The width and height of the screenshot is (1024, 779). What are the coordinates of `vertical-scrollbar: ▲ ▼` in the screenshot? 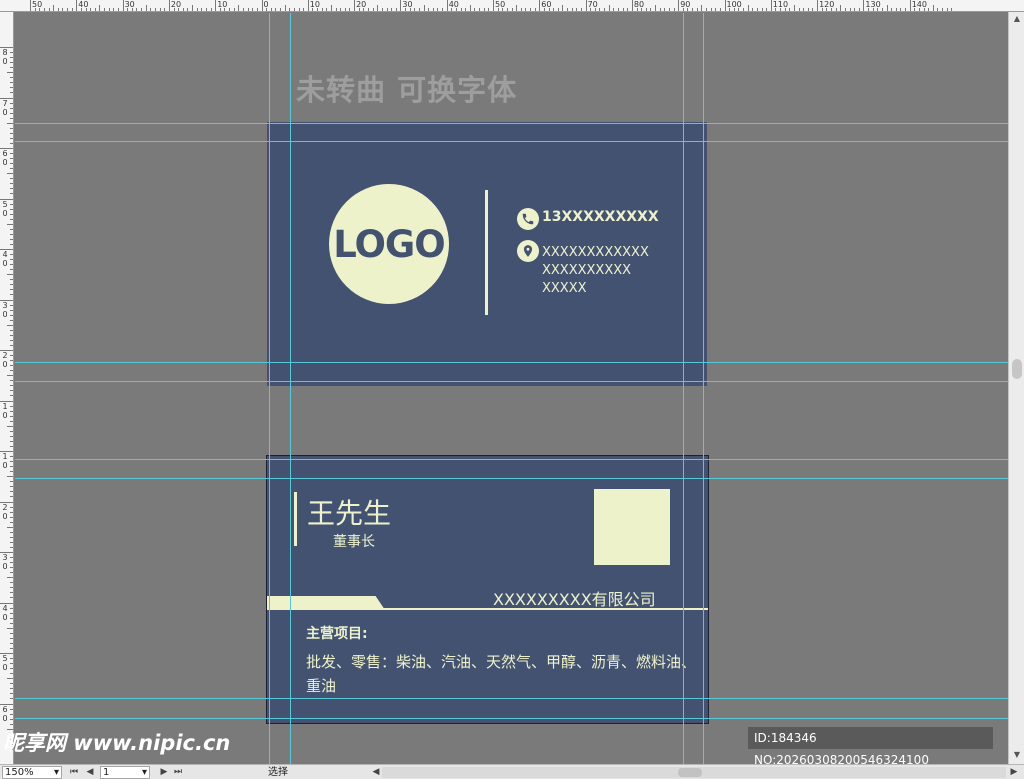 It's located at (1016, 388).